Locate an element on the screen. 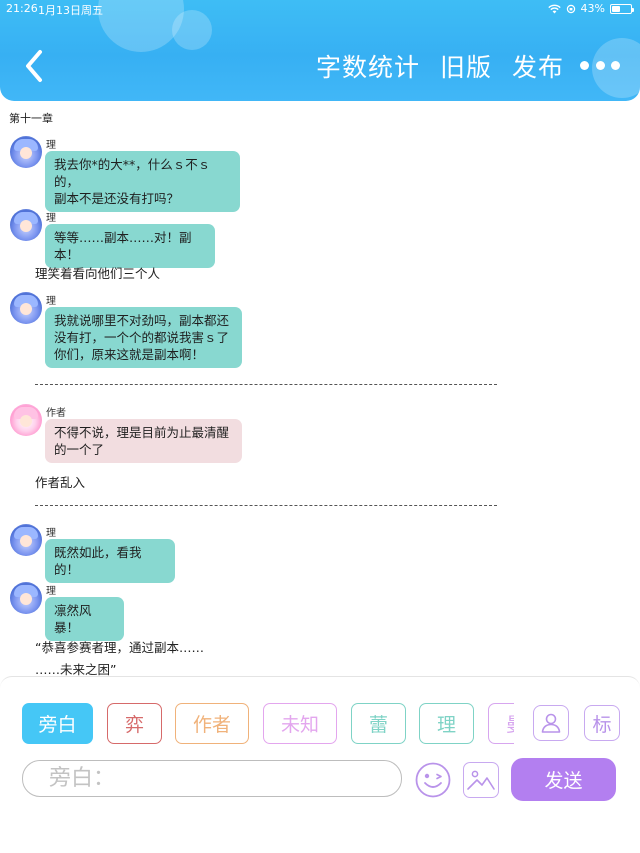 The image size is (640, 853). message-line: 等等……副本……对！副本！ is located at coordinates (123, 246).